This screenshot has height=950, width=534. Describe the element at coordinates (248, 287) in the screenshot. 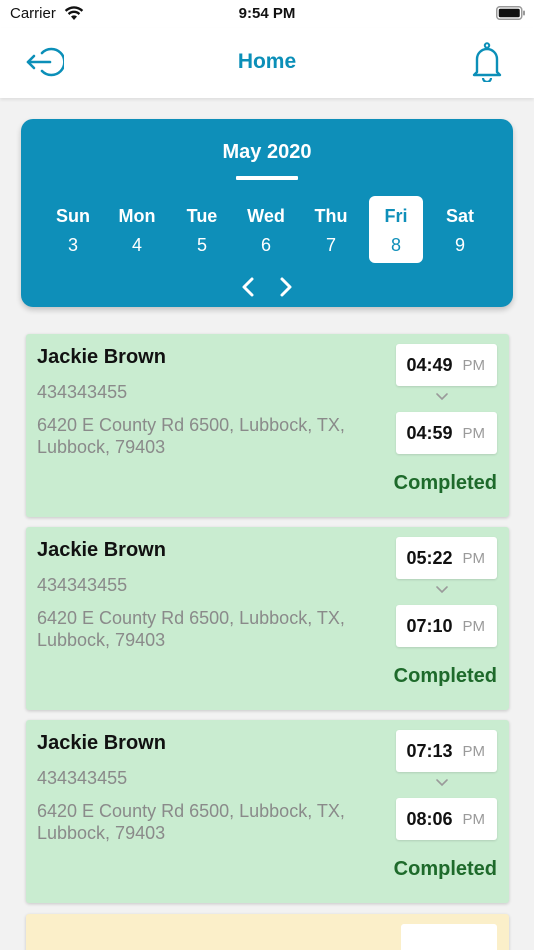

I see `previous-week-icon` at that location.